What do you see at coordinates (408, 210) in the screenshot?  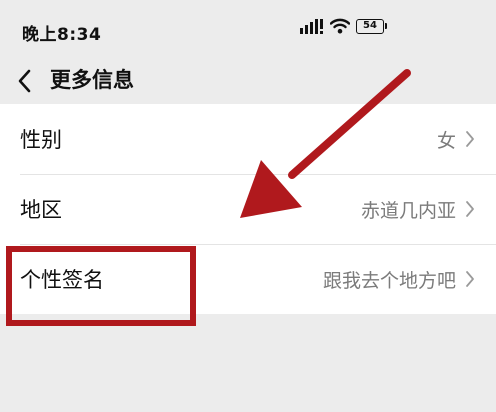 I see `list-item-value: 赤道几内亚` at bounding box center [408, 210].